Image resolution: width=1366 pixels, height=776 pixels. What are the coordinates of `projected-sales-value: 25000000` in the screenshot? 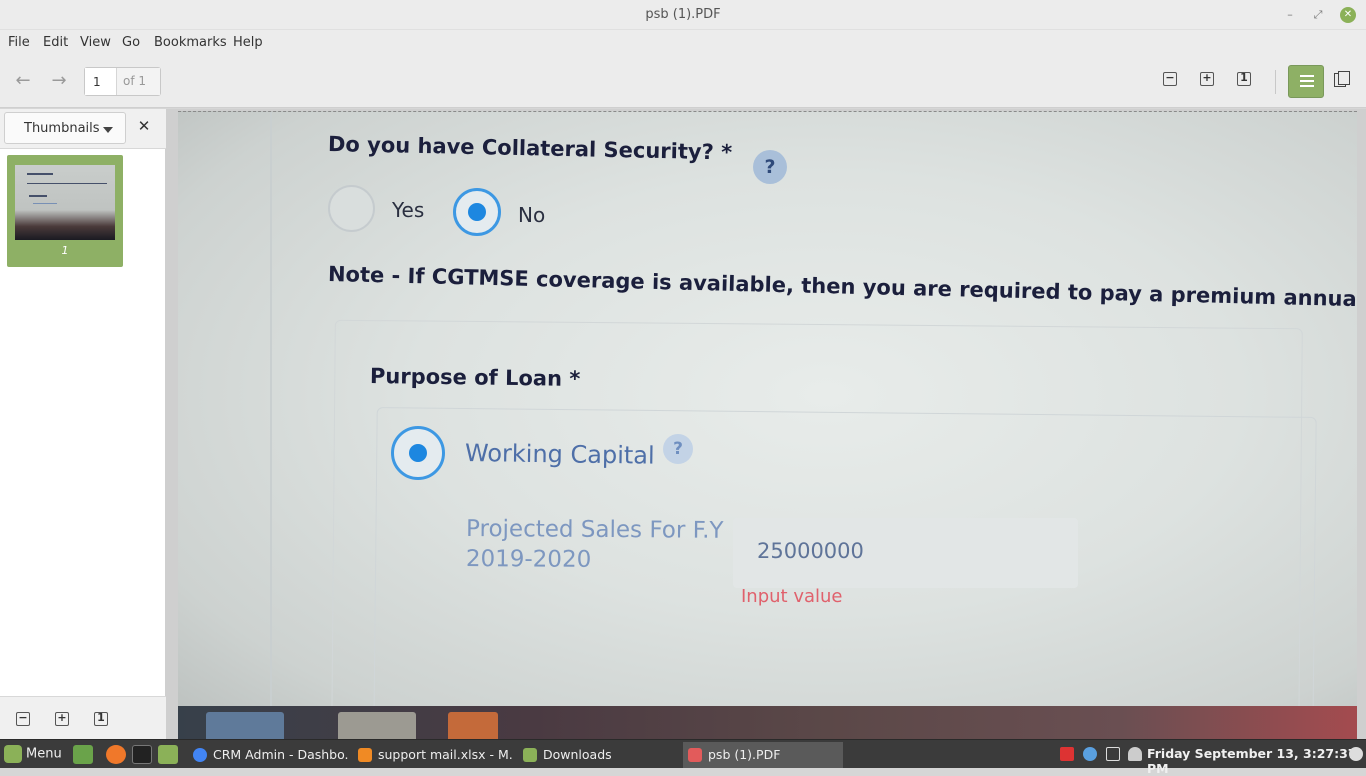 It's located at (810, 551).